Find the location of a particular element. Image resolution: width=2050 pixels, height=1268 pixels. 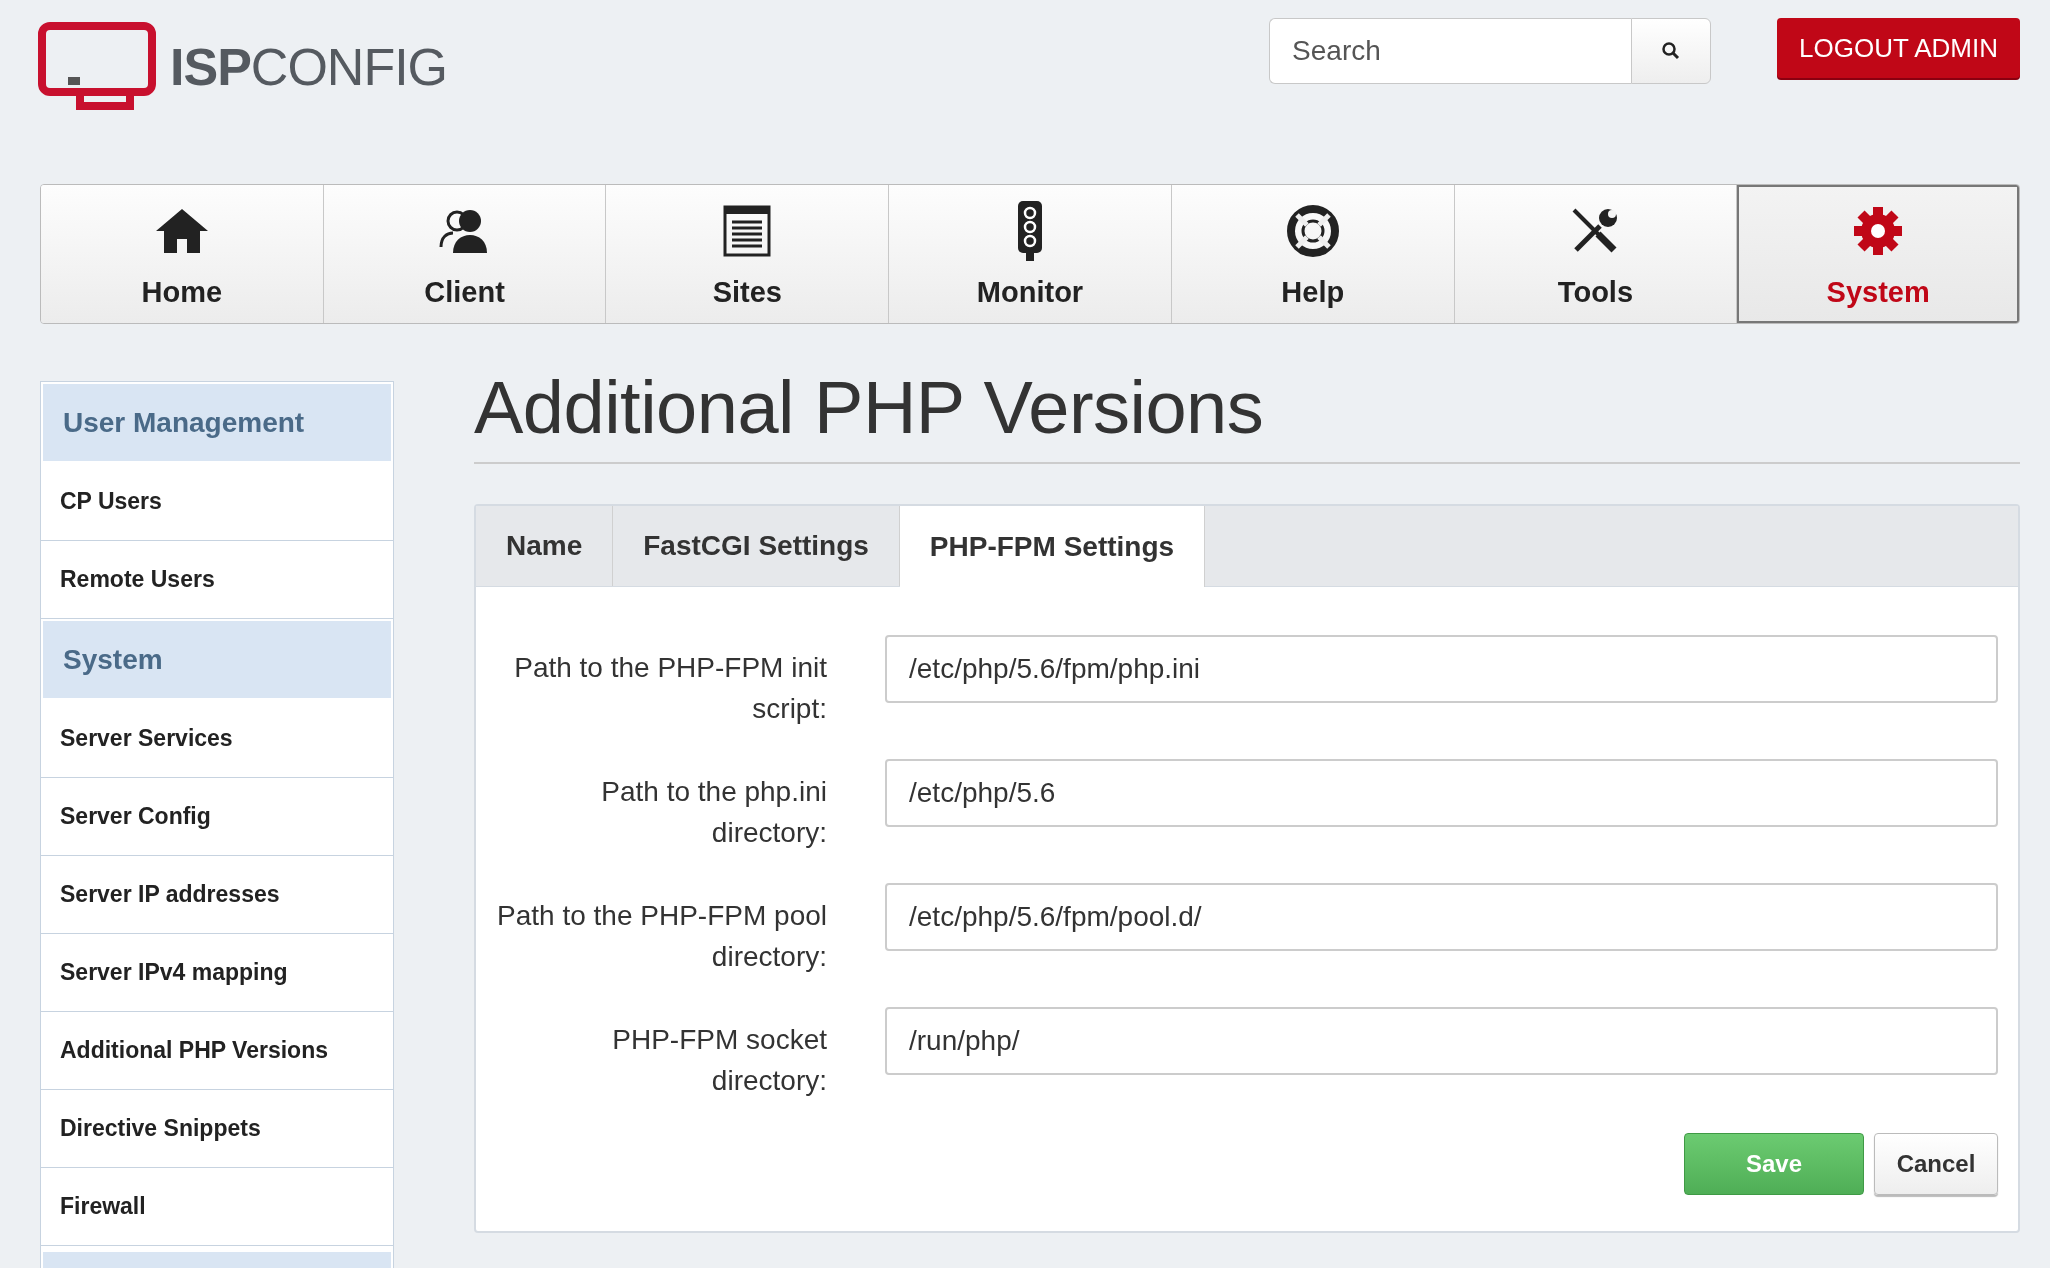

page-title: Additional PHP Versions is located at coordinates (1247, 414).